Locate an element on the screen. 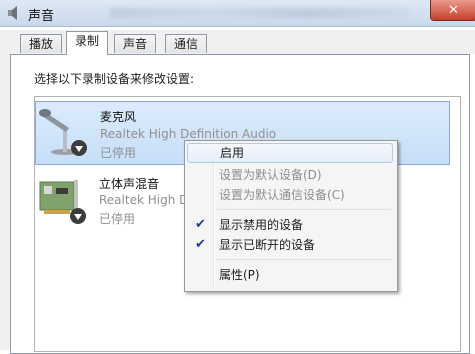 The width and height of the screenshot is (475, 354). menu-item-label: 显示已断开的设备 is located at coordinates (267, 245).